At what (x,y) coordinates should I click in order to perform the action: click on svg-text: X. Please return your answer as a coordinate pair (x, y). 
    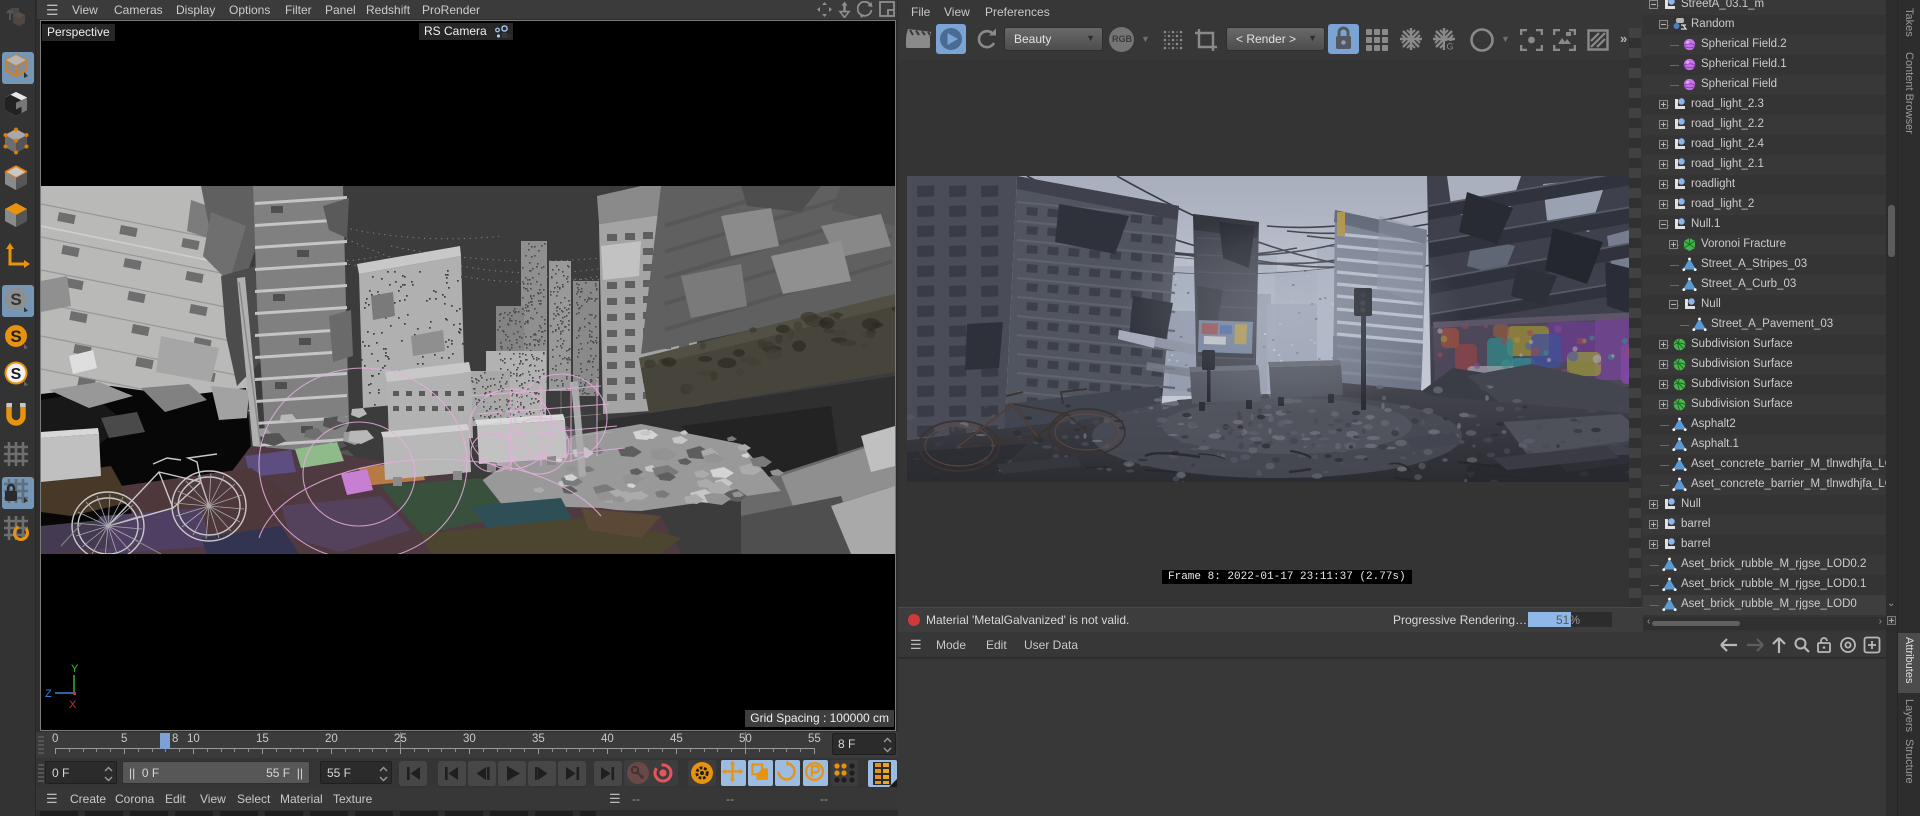
    Looking at the image, I should click on (73, 705).